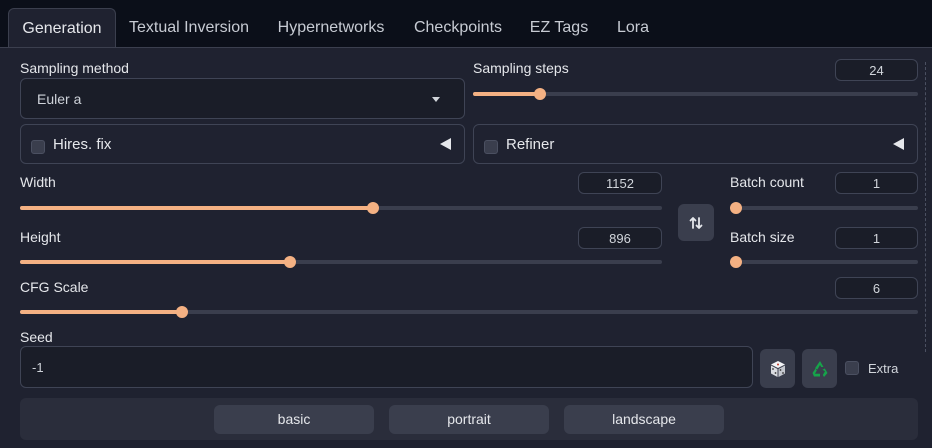  I want to click on tab-generation: Generation, so click(62, 28).